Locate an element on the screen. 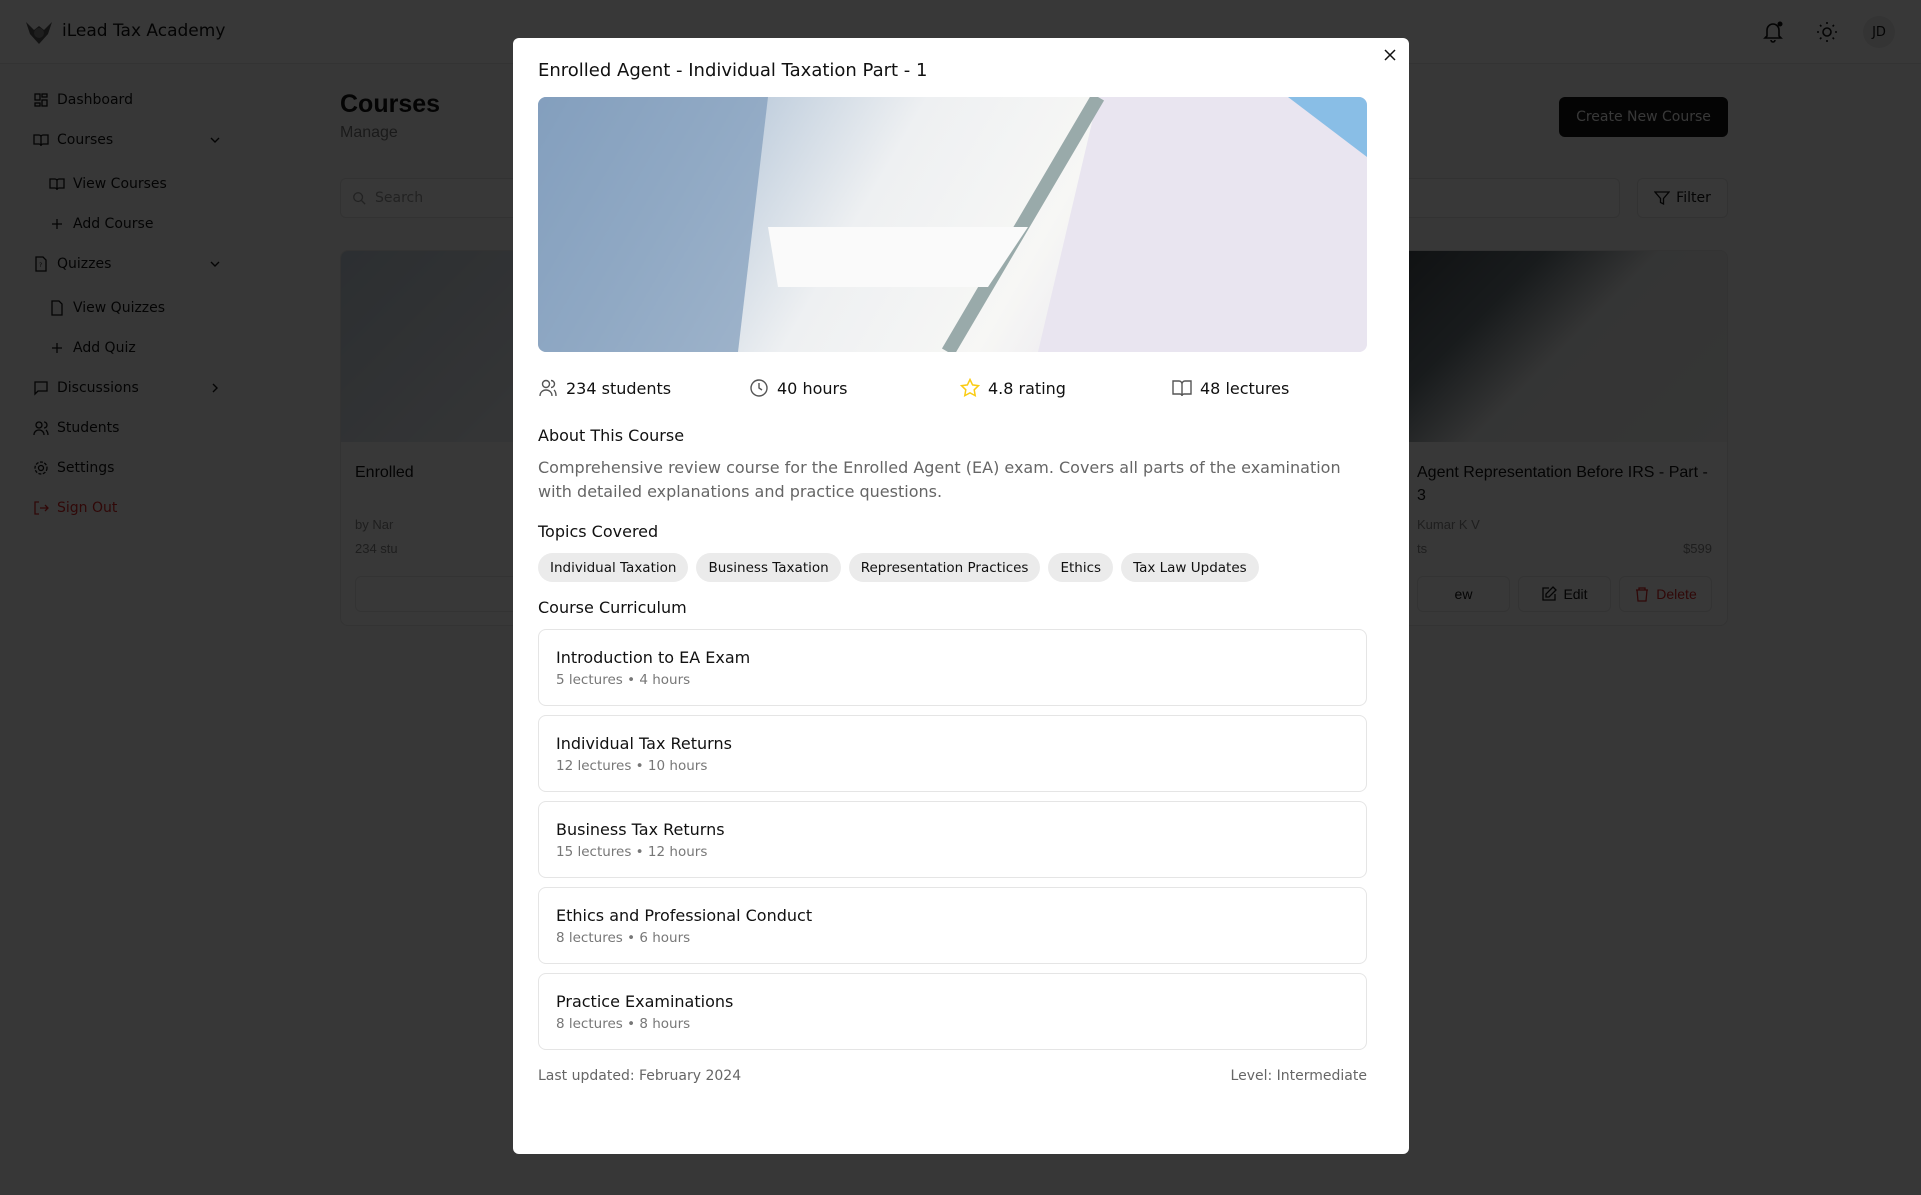  dashboard-icon is located at coordinates (41, 100).